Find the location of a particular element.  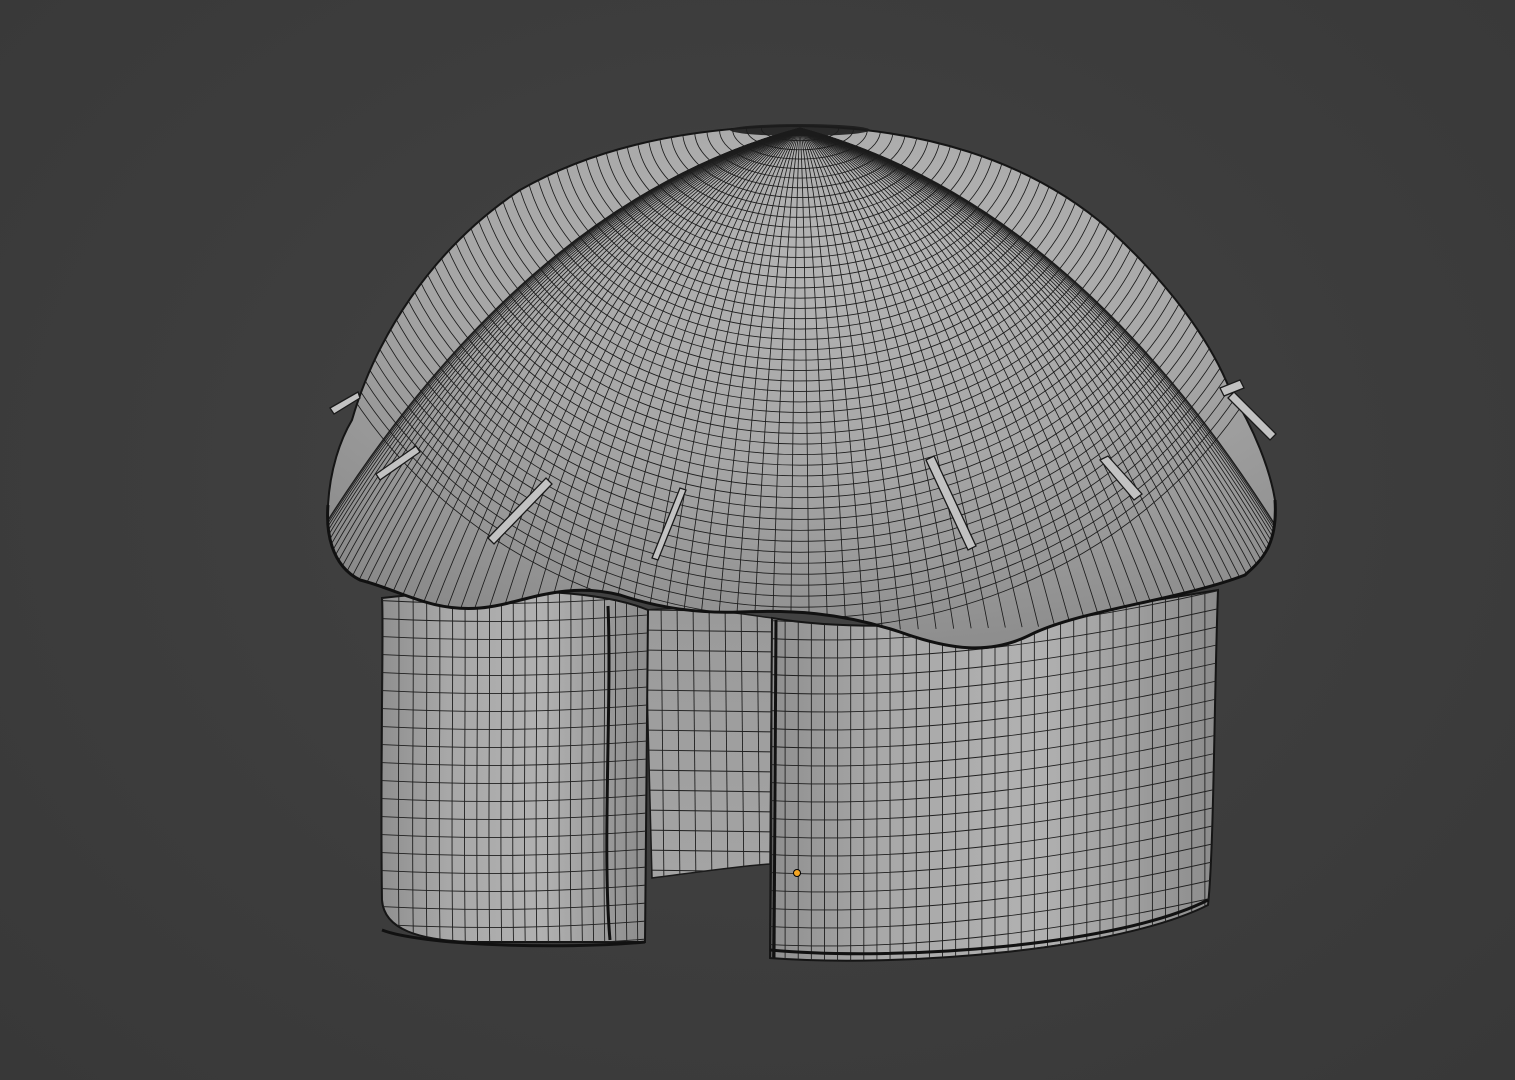

hut-interior is located at coordinates (708, 743).